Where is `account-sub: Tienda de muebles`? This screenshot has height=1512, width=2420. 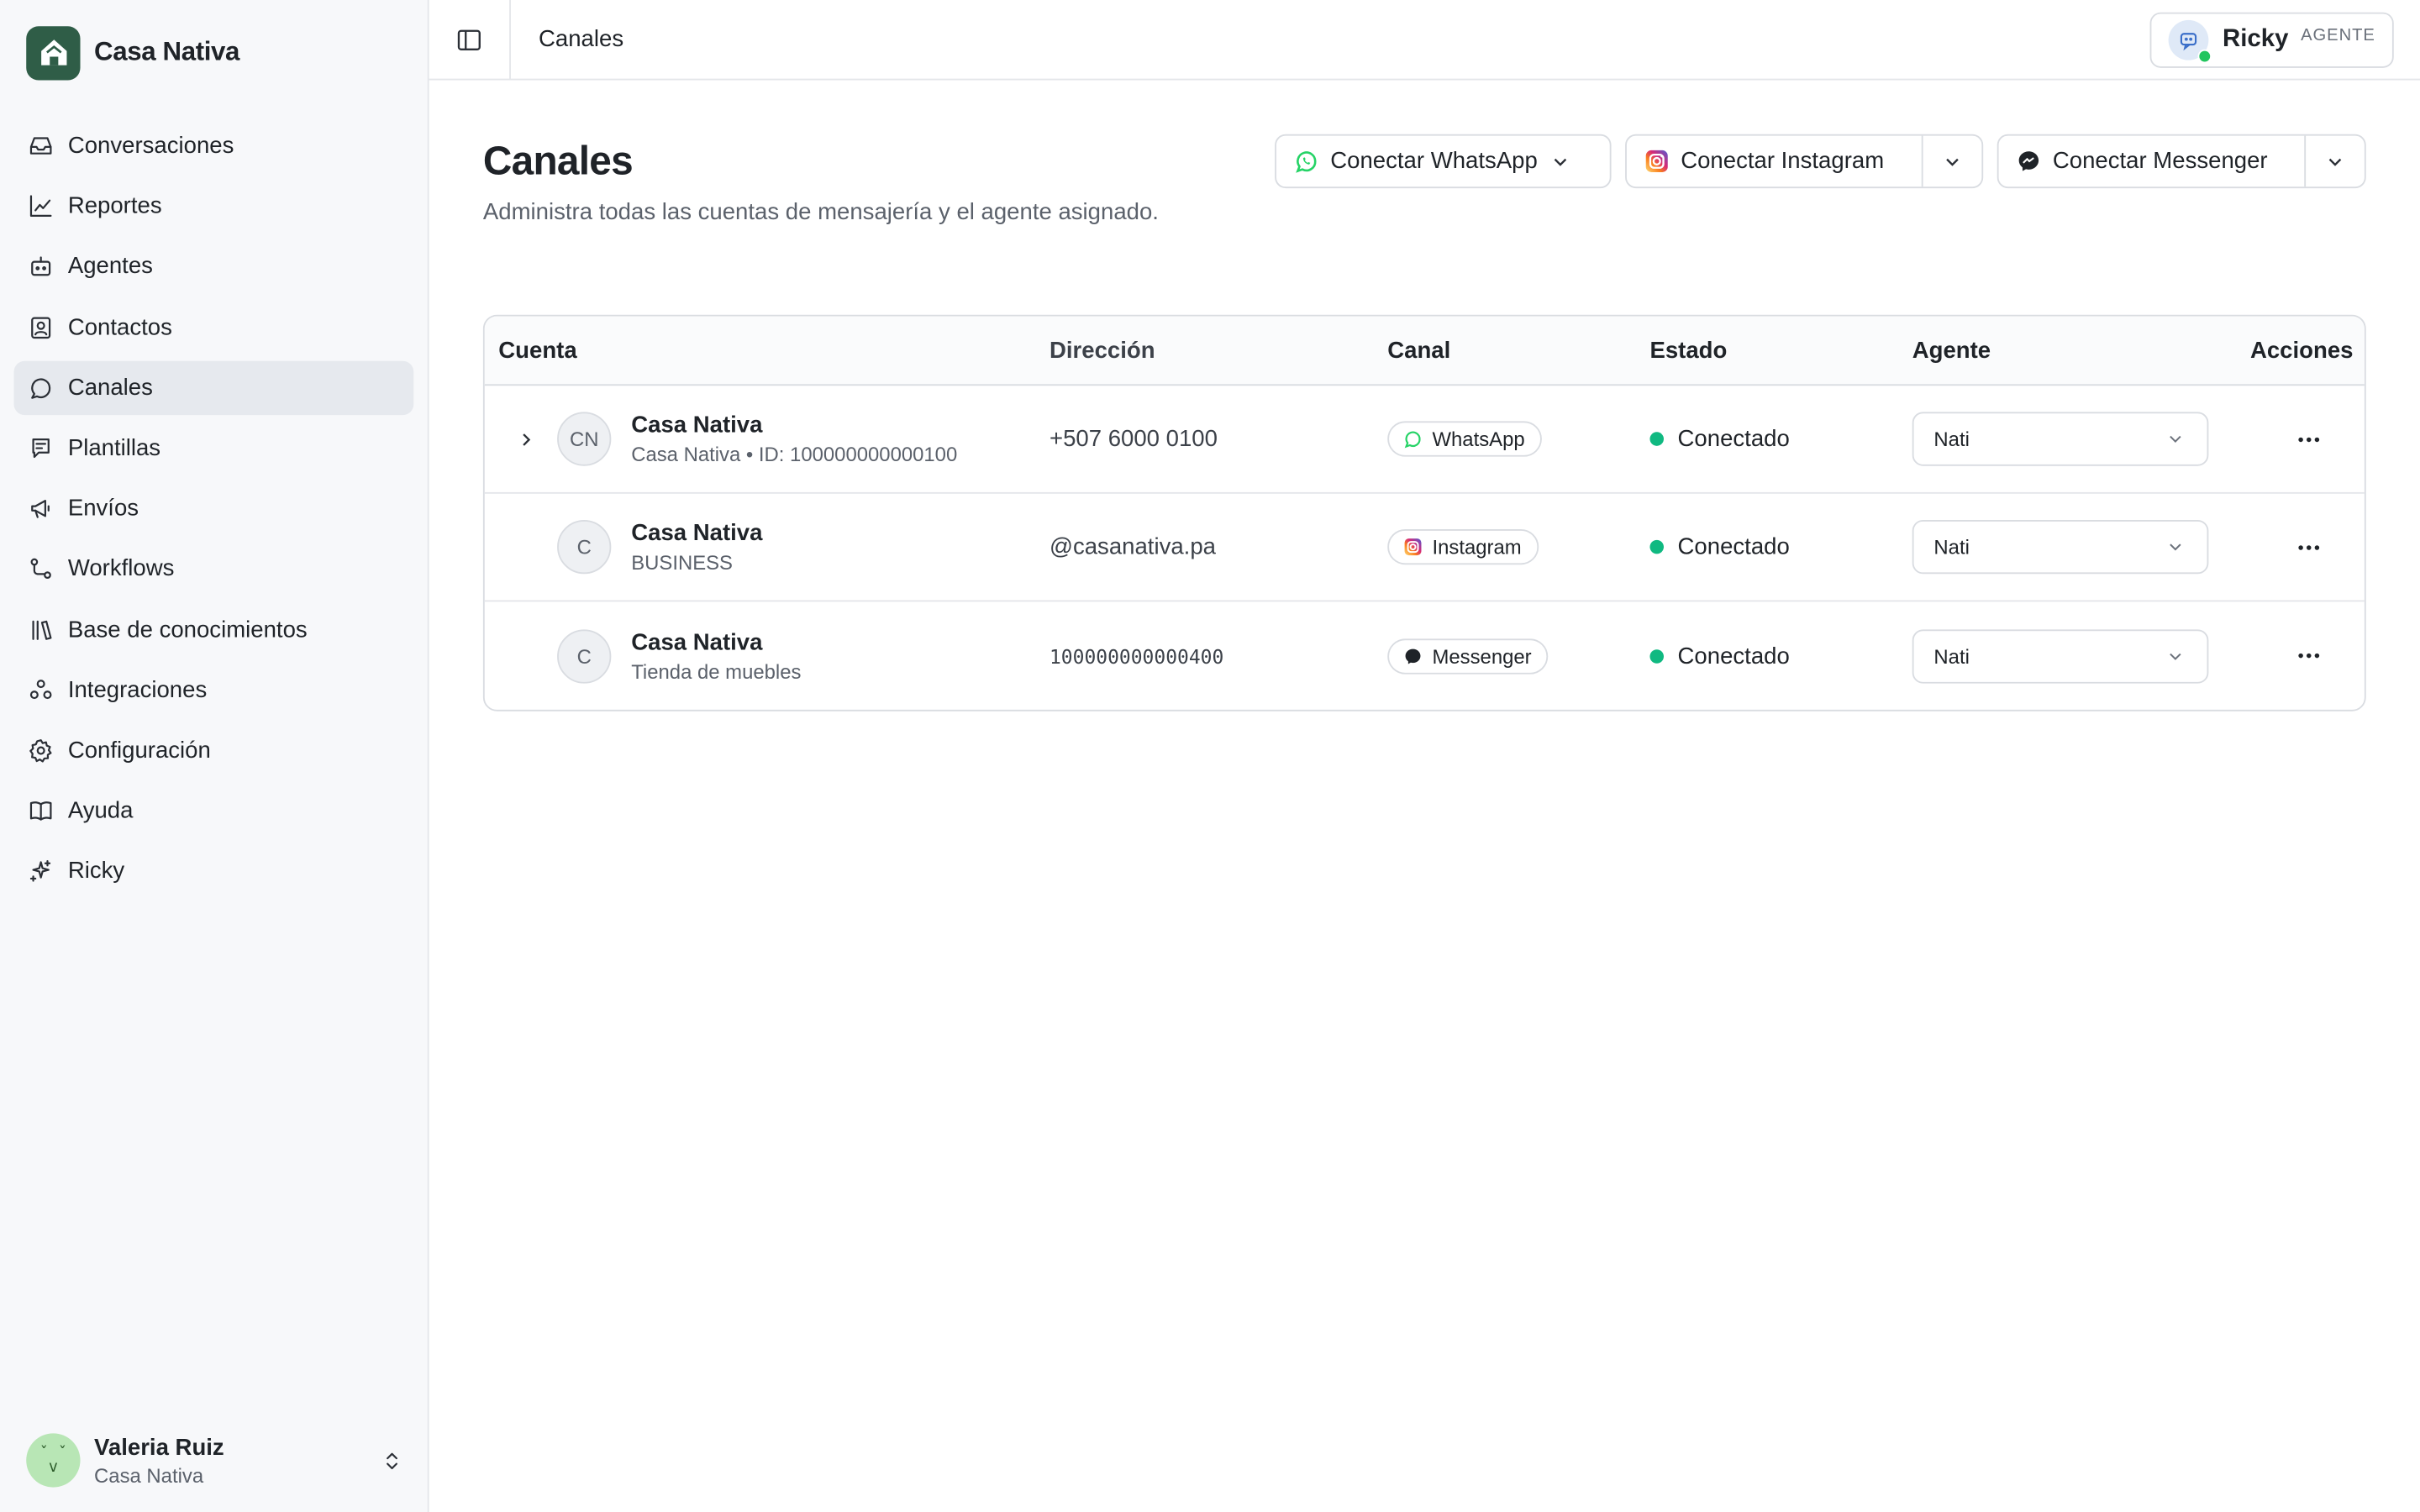
account-sub: Tienda de muebles is located at coordinates (717, 671).